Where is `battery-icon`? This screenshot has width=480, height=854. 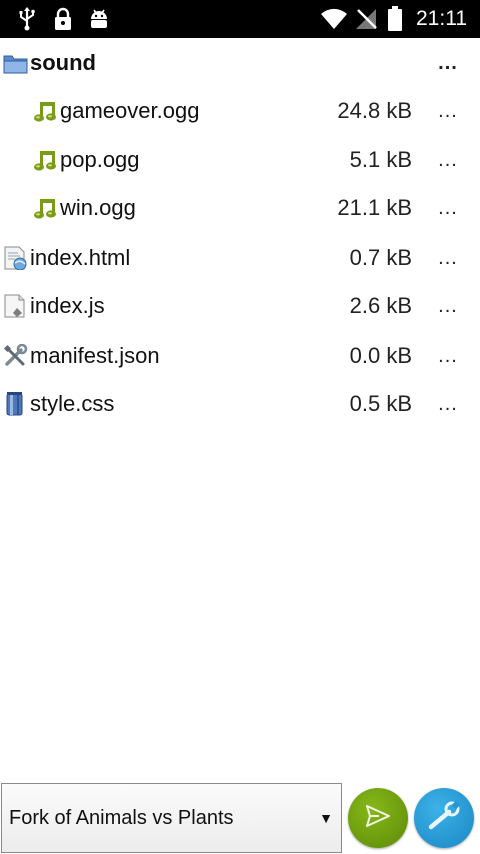 battery-icon is located at coordinates (395, 19).